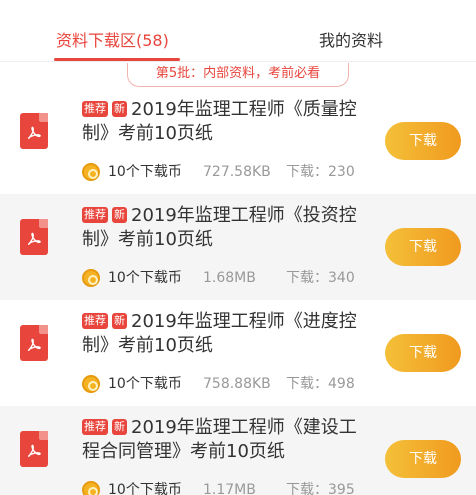 Image resolution: width=476 pixels, height=495 pixels. Describe the element at coordinates (229, 278) in the screenshot. I see `item-file-size: 1.68MB` at that location.